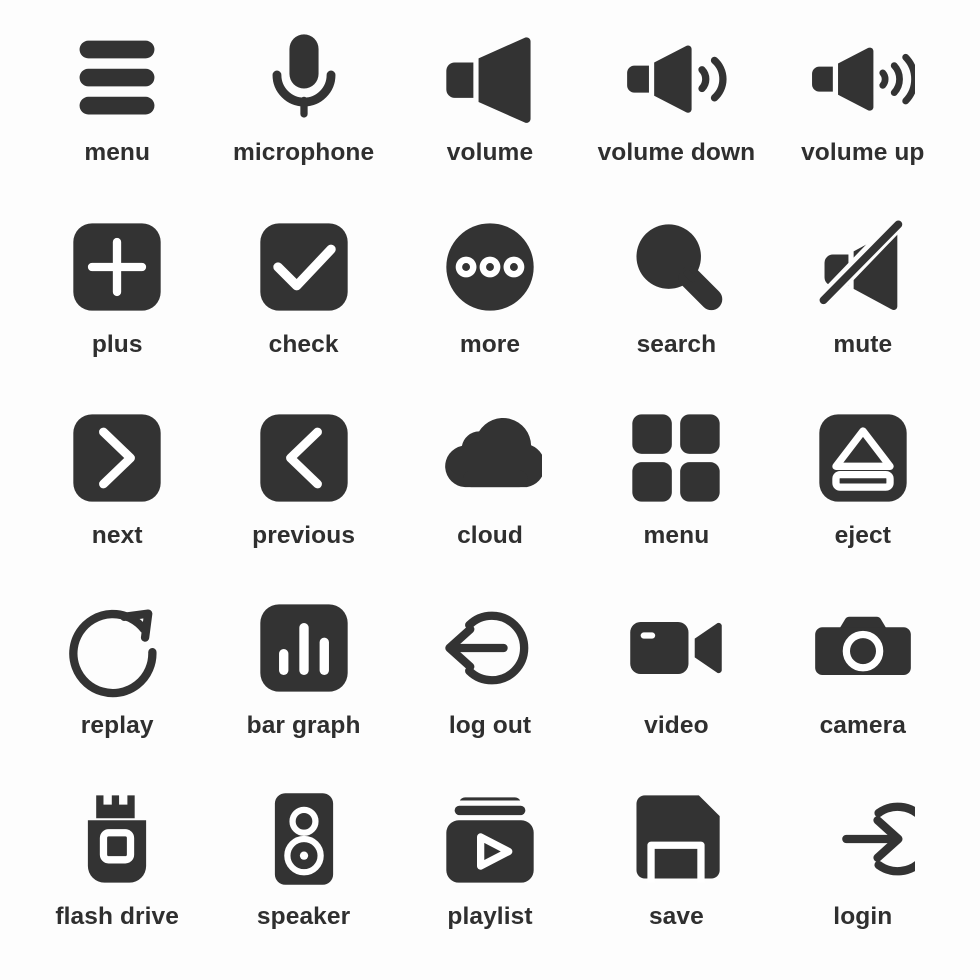 This screenshot has width=980, height=980. Describe the element at coordinates (676, 76) in the screenshot. I see `volume-down-icon` at that location.